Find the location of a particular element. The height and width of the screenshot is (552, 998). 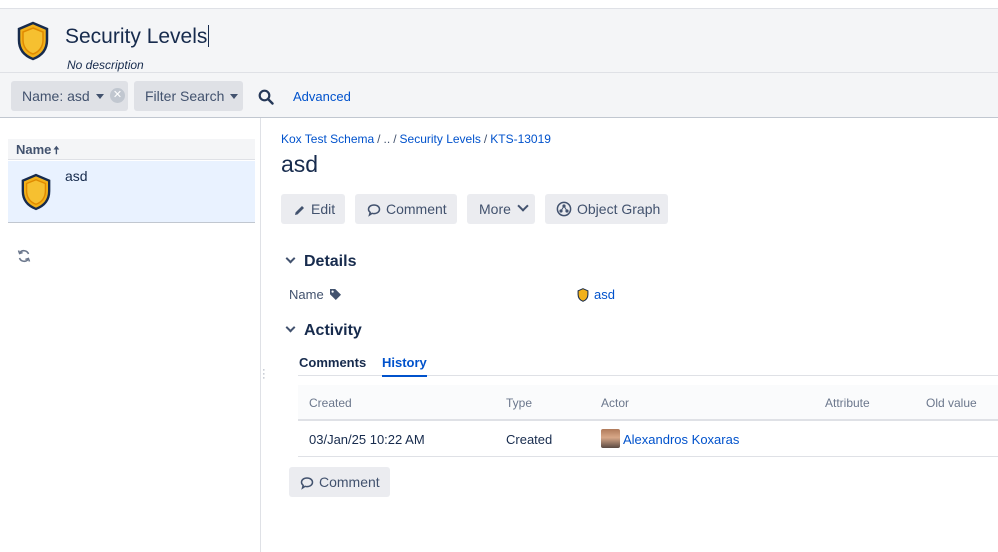

object-graph-label: Object Graph is located at coordinates (619, 209).